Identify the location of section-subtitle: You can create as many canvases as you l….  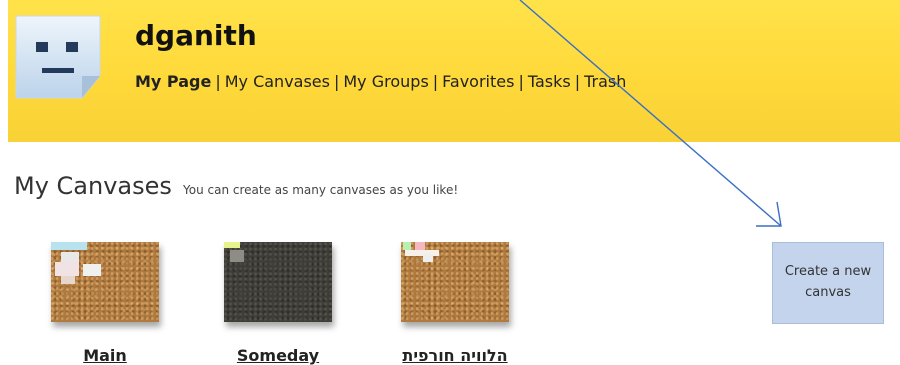
(321, 190).